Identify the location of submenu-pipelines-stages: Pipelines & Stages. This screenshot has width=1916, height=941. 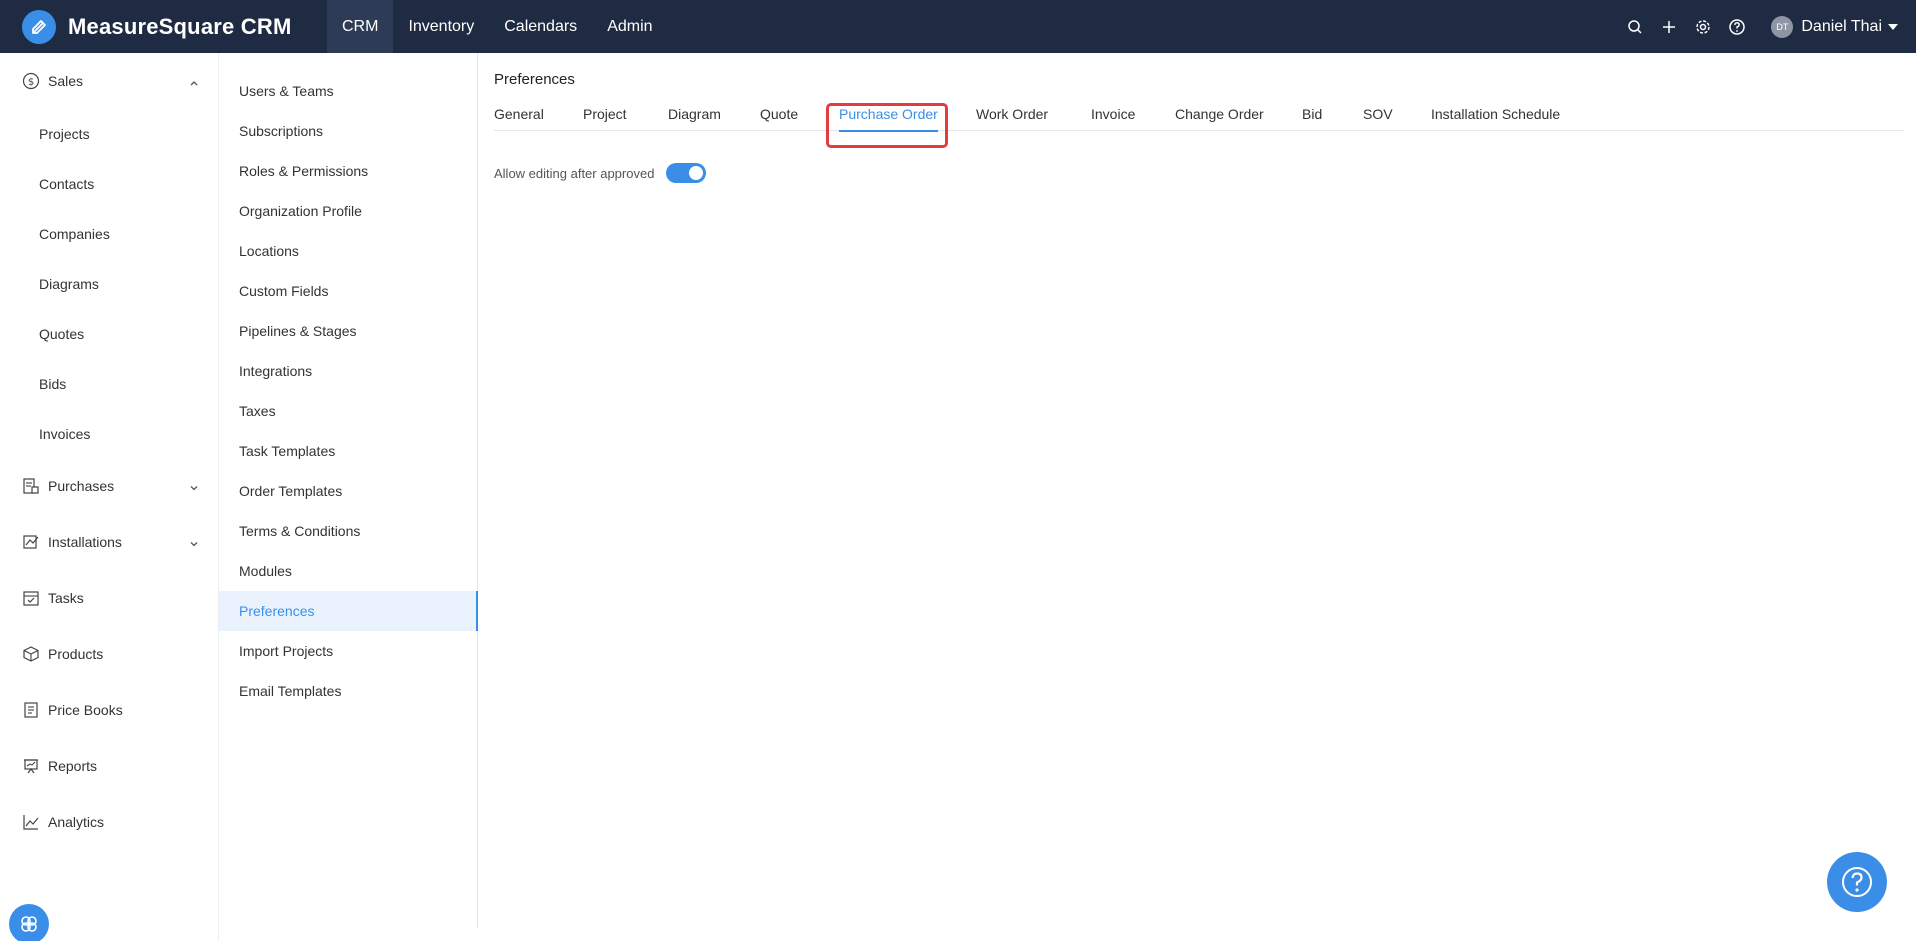
(348, 331).